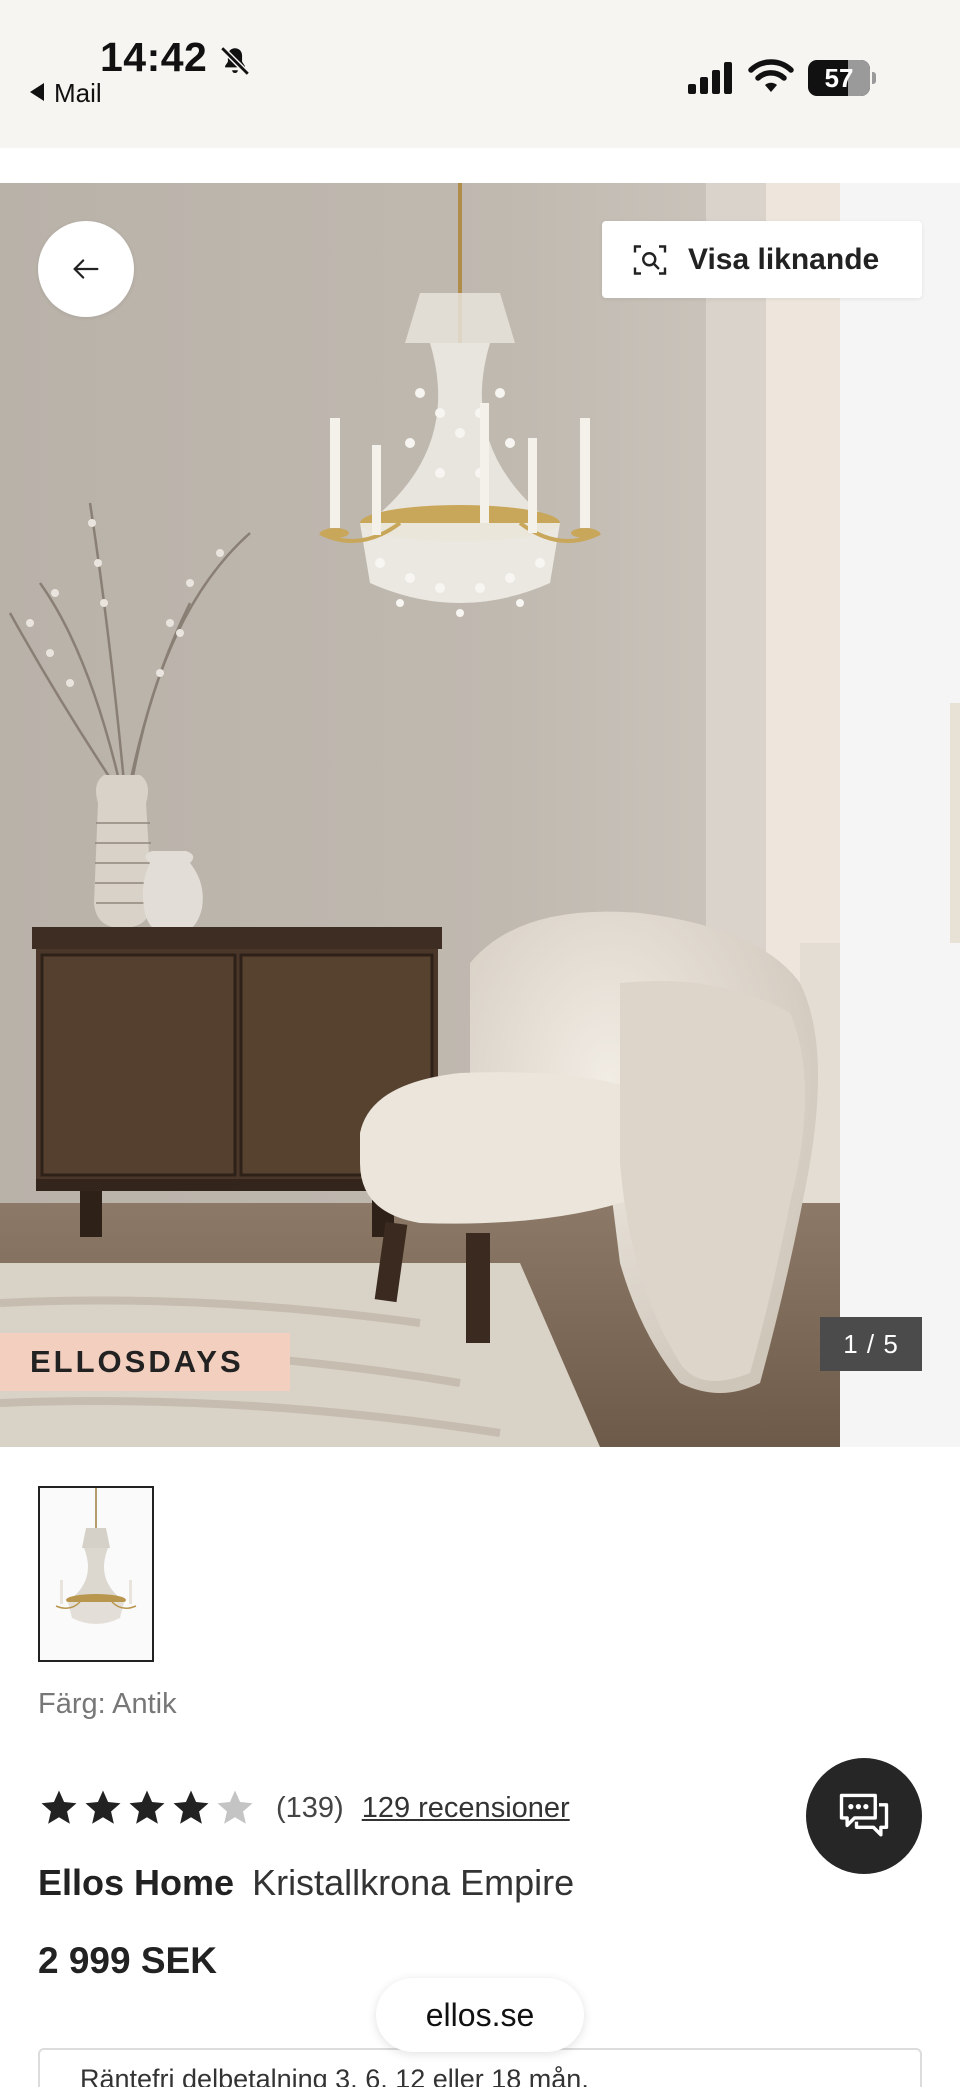  I want to click on thumbnail-image, so click(96, 1574).